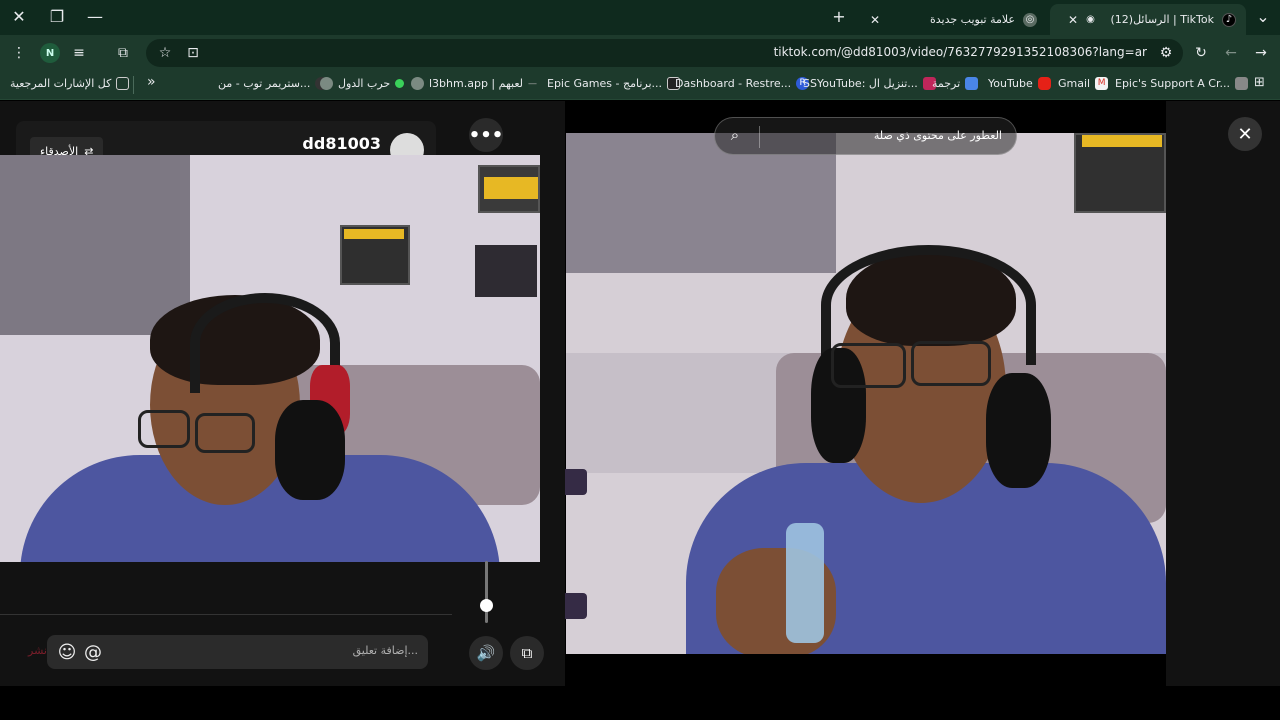 The image size is (1280, 720). Describe the element at coordinates (1263, 16) in the screenshot. I see `tab-search-button: ⌄` at that location.